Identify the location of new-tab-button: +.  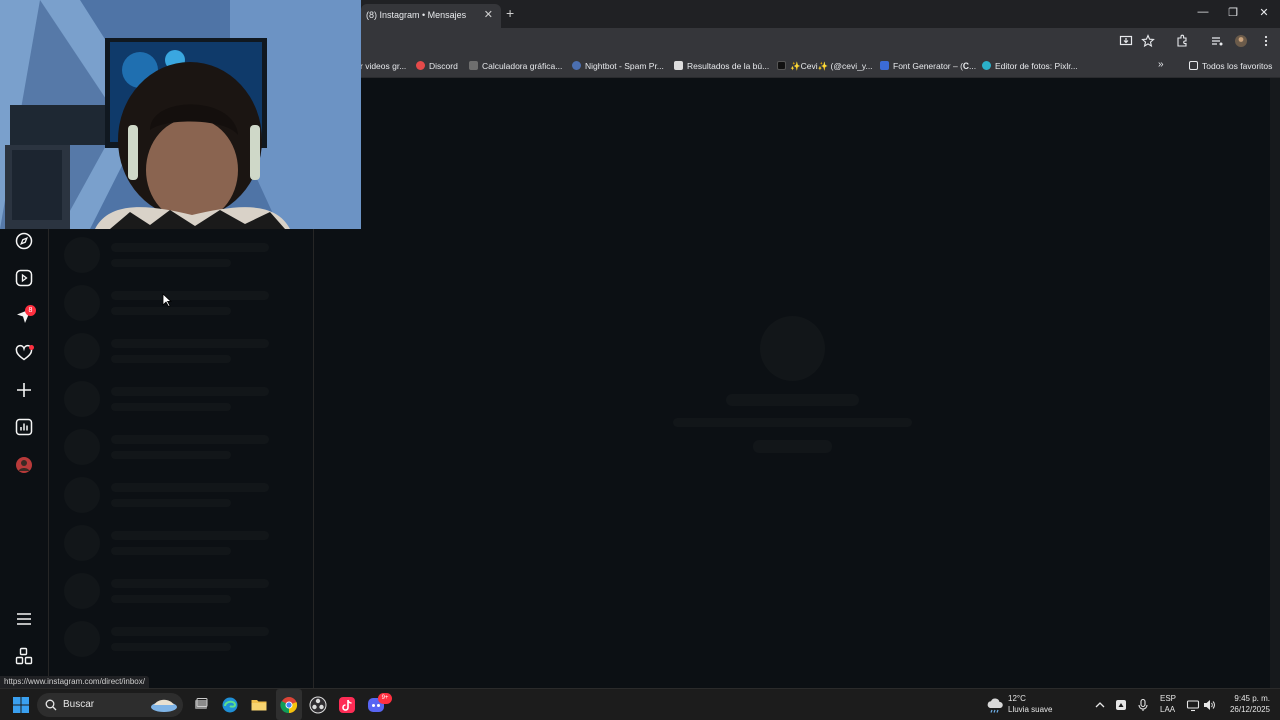
(510, 13).